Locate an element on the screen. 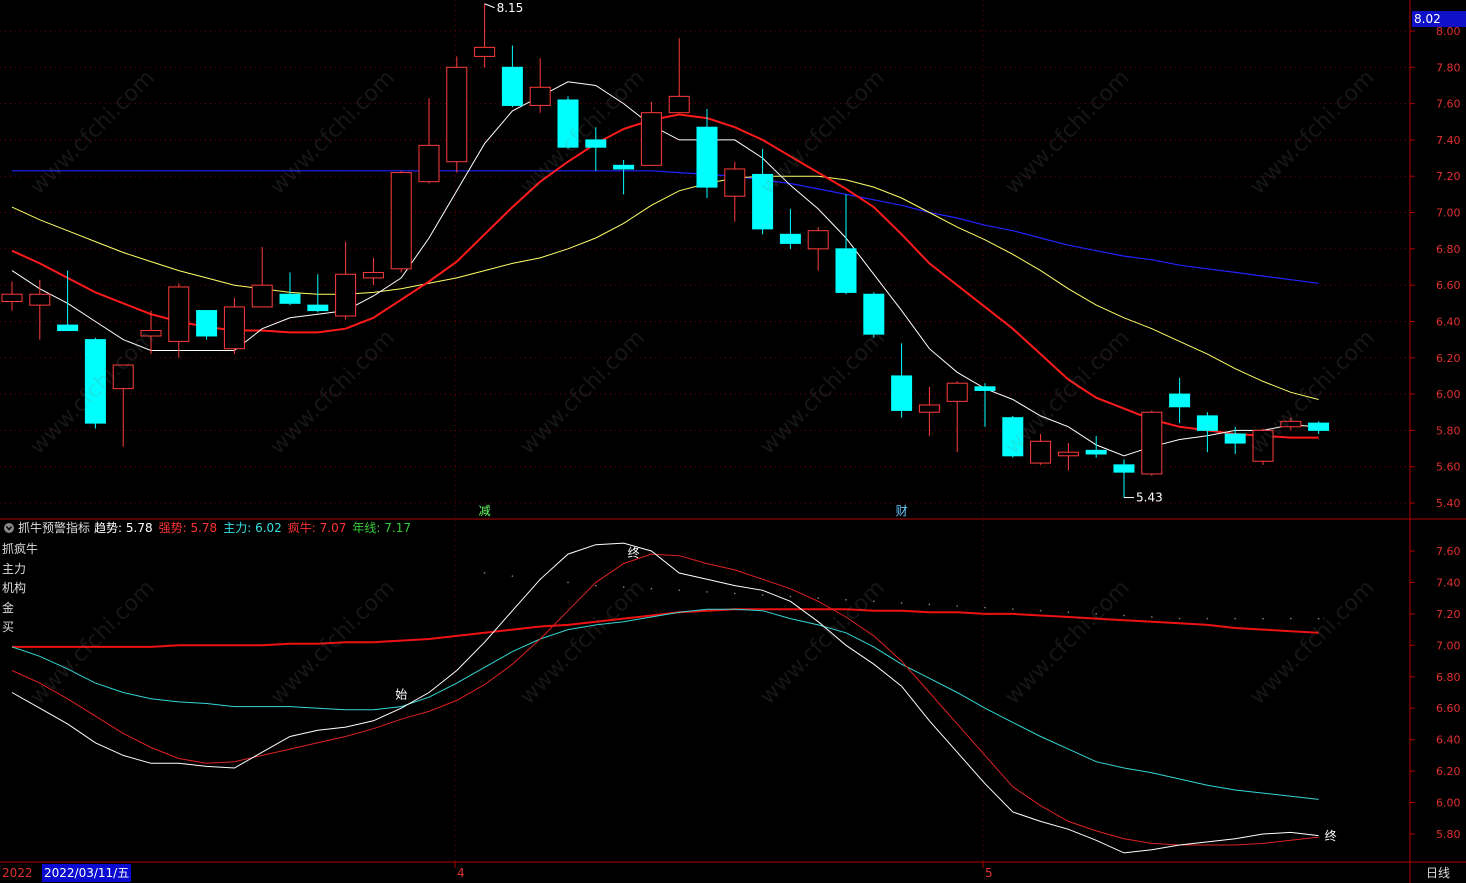 Image resolution: width=1466 pixels, height=883 pixels. side-label: 机构 is located at coordinates (14, 588).